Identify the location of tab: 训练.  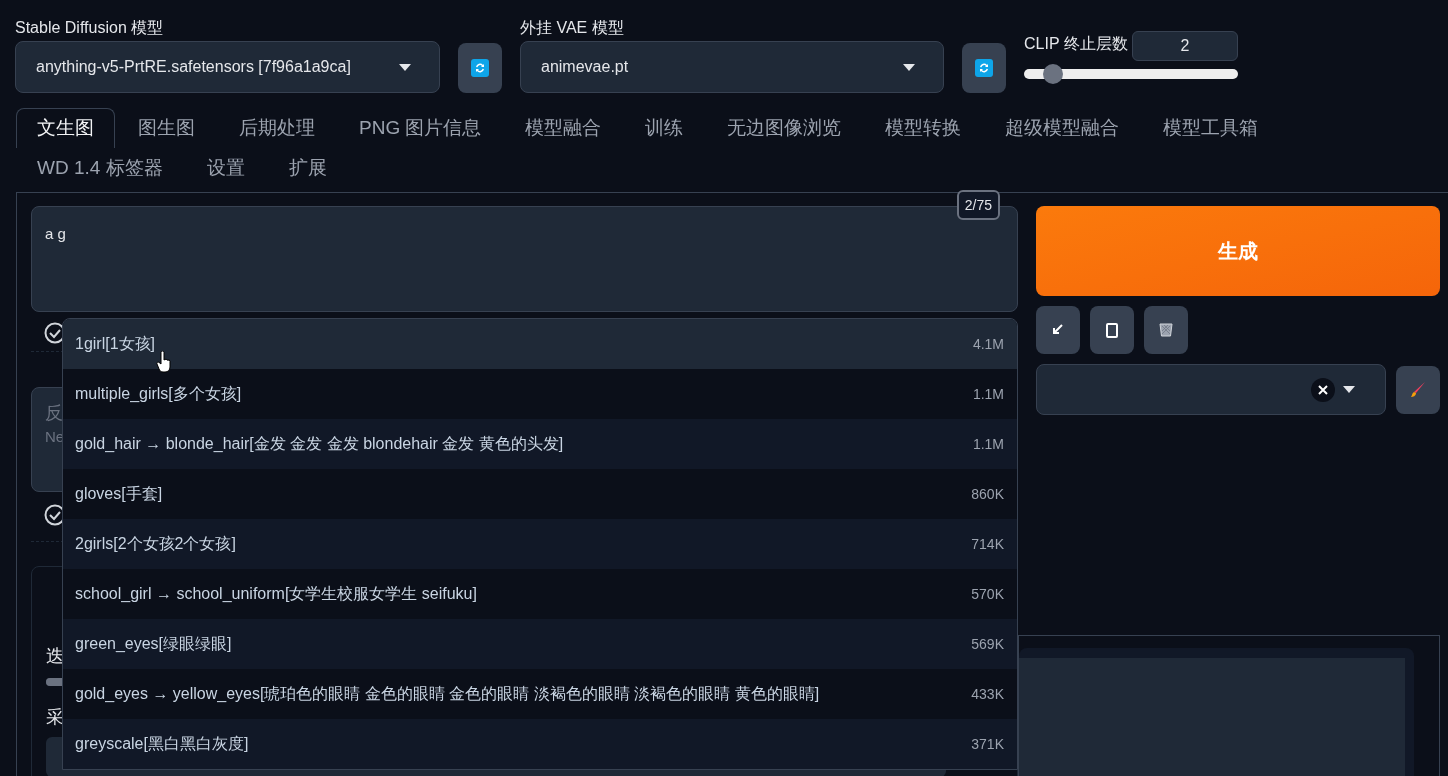
(664, 128).